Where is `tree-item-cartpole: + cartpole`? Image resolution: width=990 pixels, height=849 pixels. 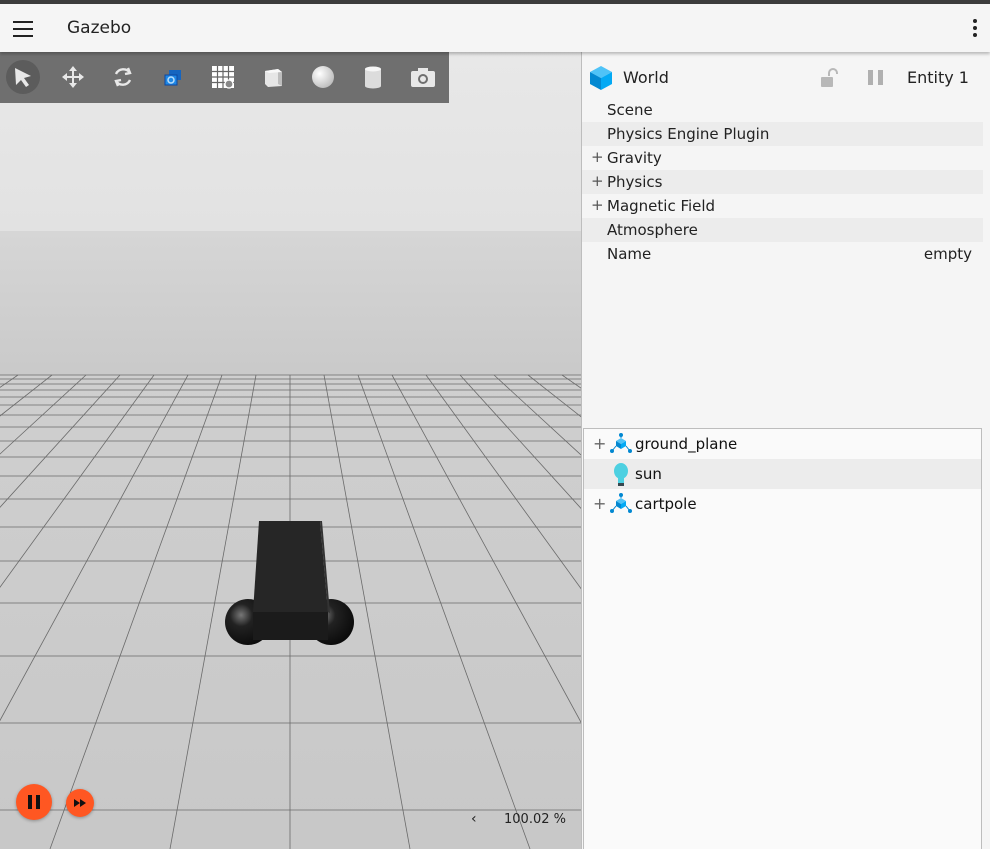 tree-item-cartpole: + cartpole is located at coordinates (782, 504).